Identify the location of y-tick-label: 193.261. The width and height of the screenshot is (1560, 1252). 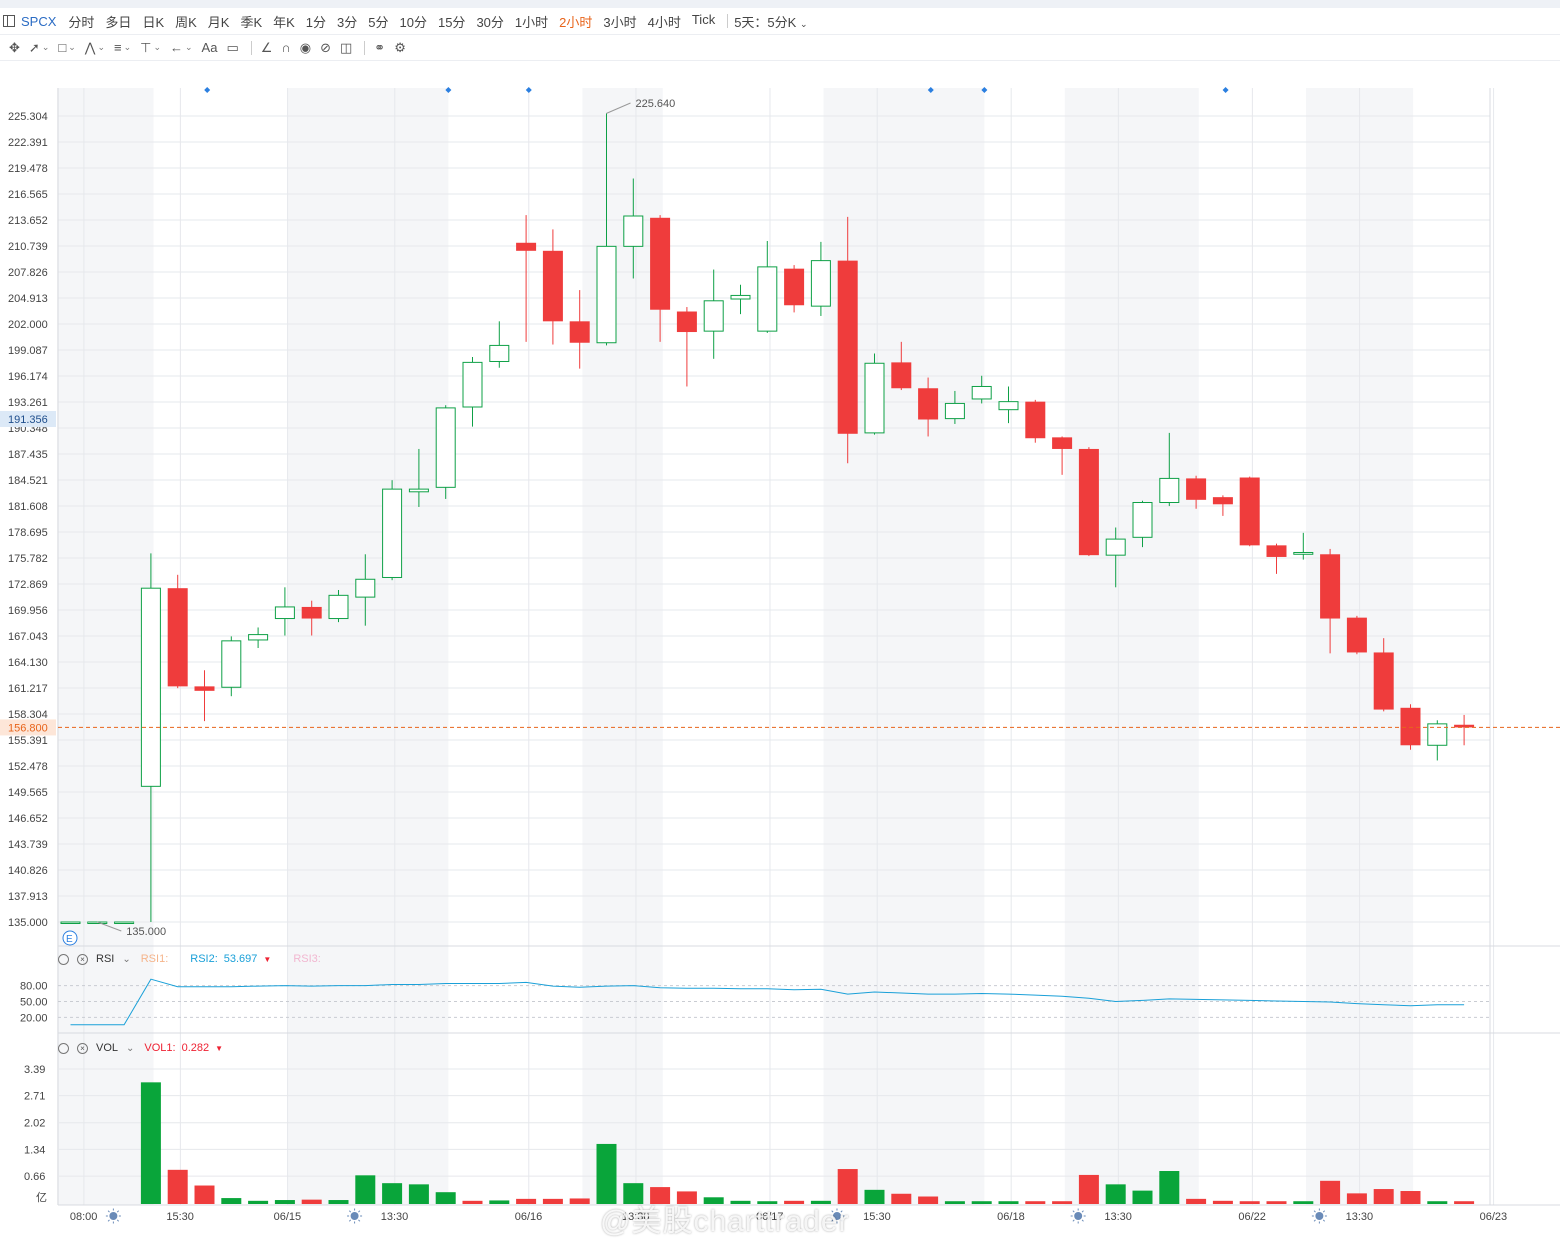
(28, 403).